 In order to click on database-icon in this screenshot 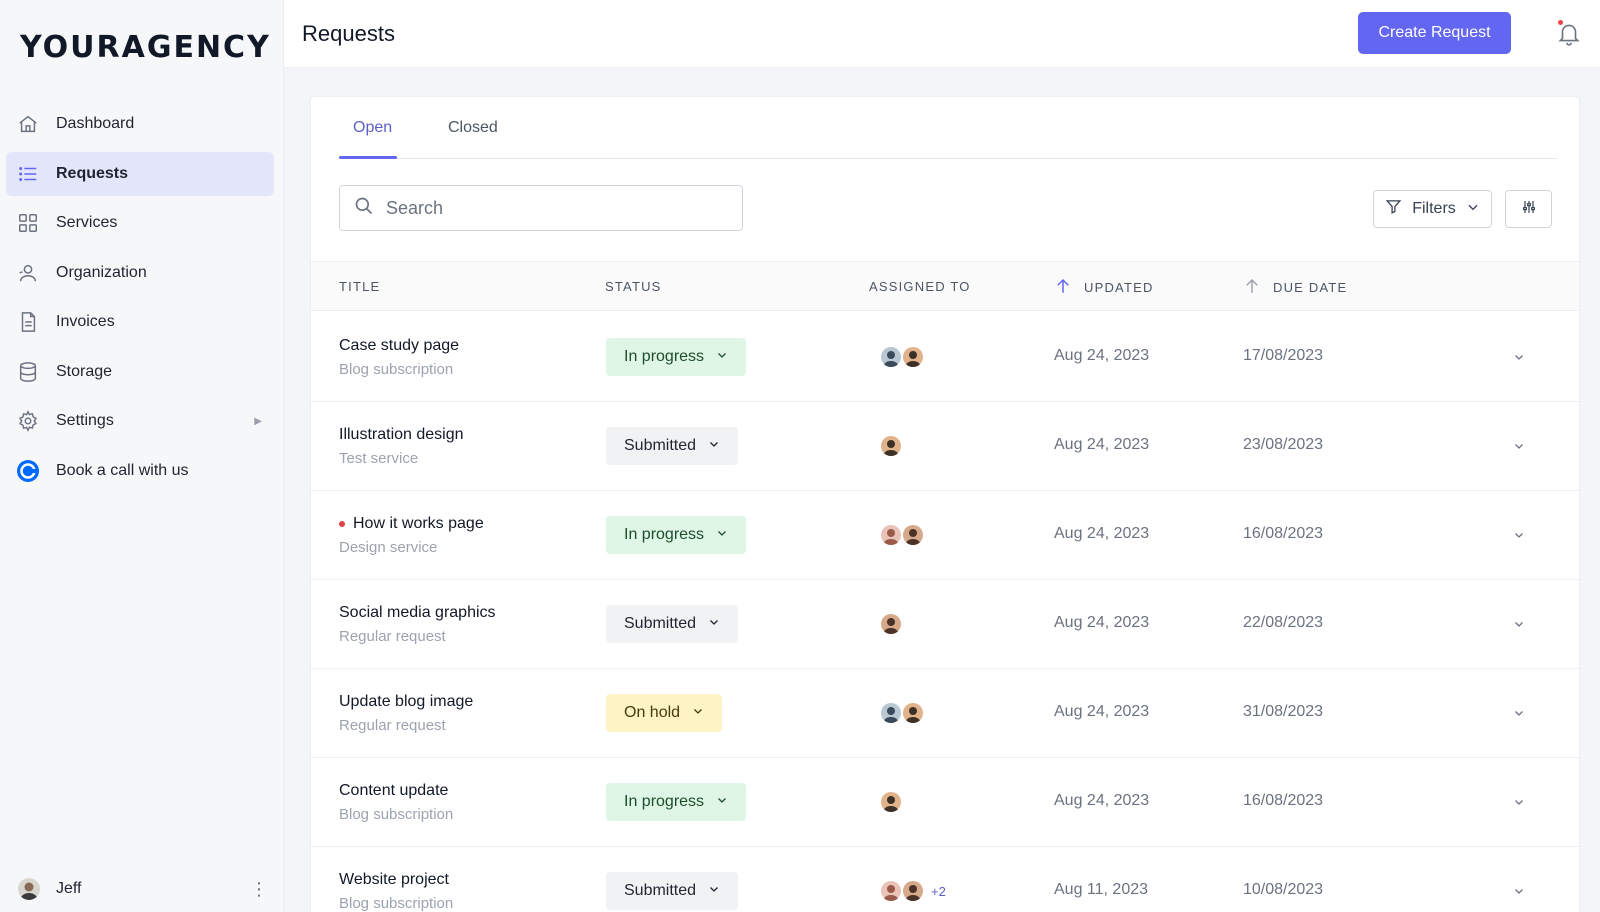, I will do `click(28, 372)`.